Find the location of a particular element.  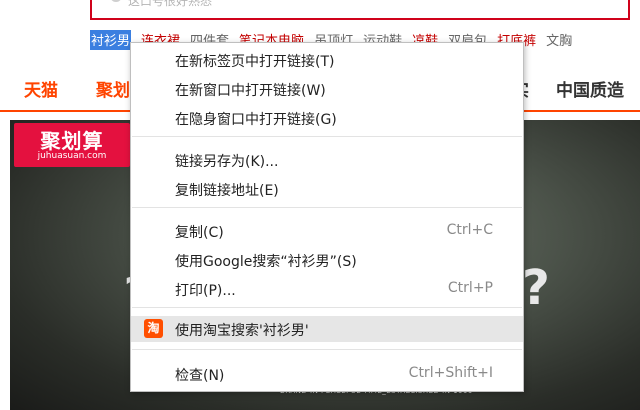

search-icon is located at coordinates (116, 1).